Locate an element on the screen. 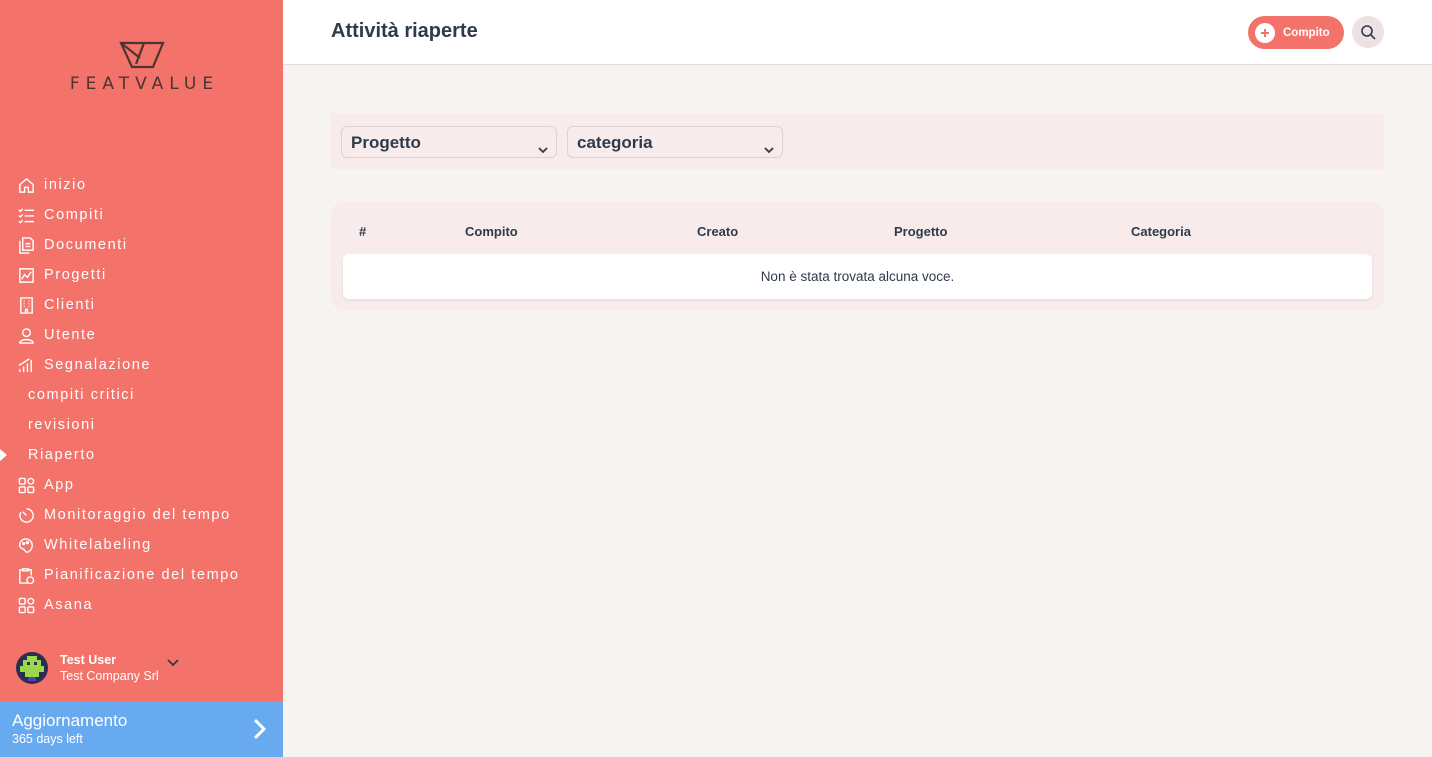  sidebar-item-label: Documenti is located at coordinates (86, 245).